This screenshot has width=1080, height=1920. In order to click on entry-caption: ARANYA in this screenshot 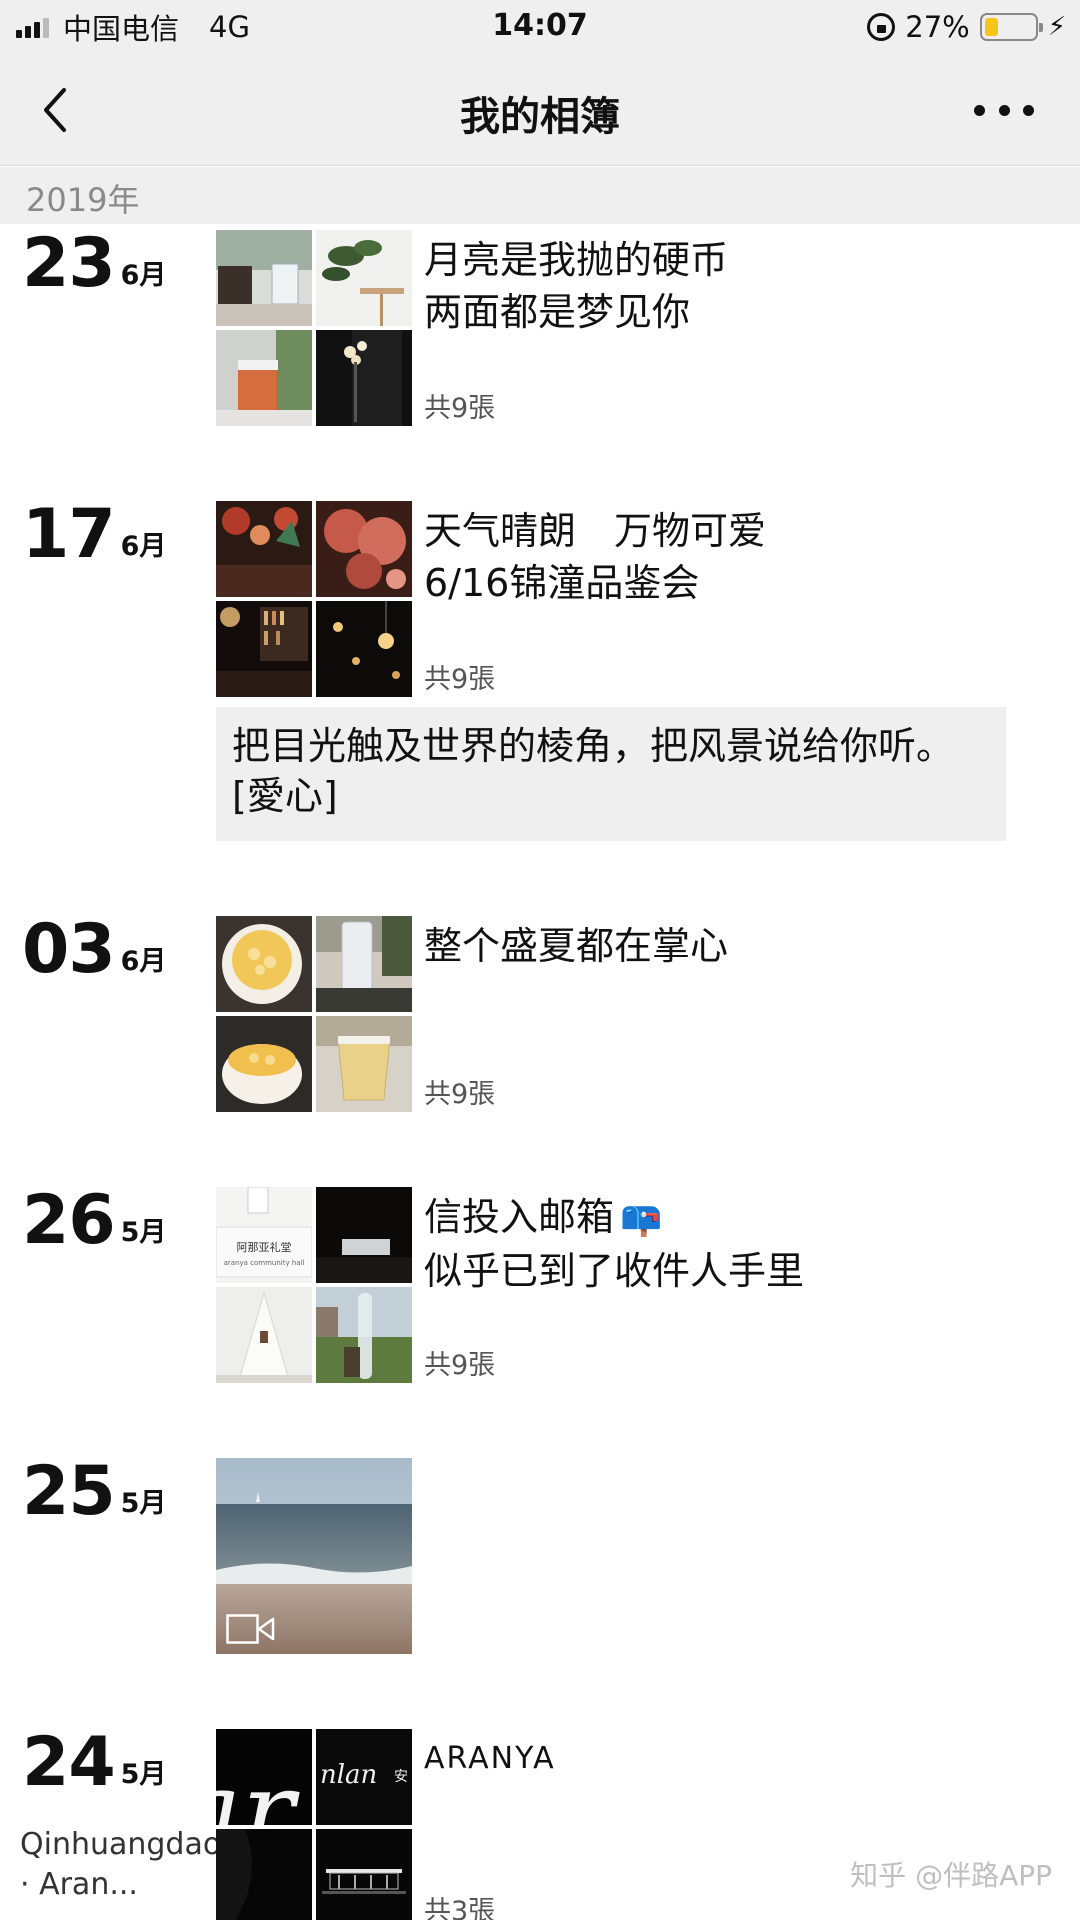, I will do `click(490, 1759)`.